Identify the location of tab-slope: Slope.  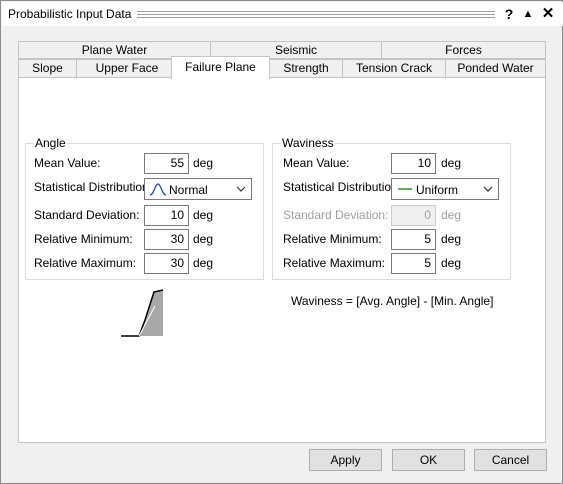
(47, 68).